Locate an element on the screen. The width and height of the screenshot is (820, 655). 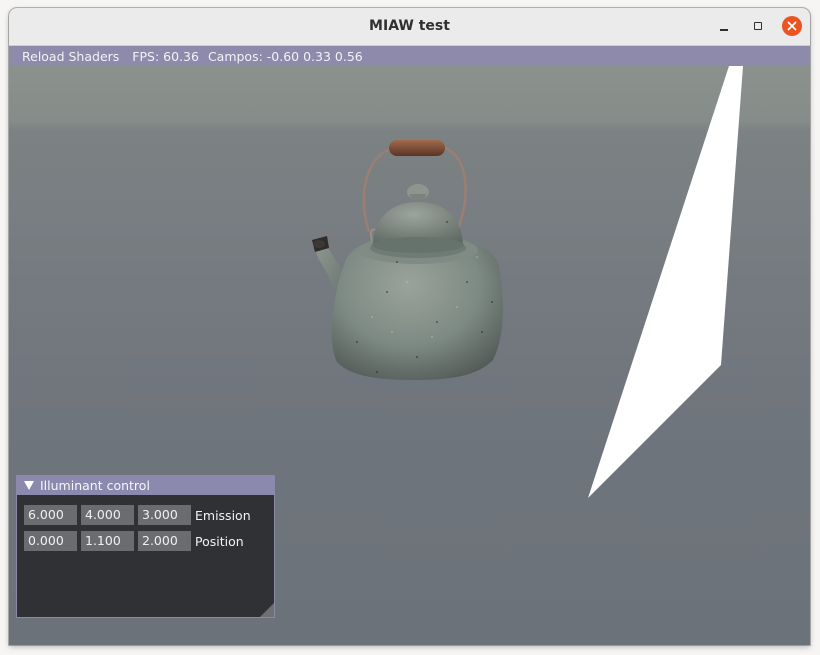
position-y-field: 1.100 is located at coordinates (107, 541).